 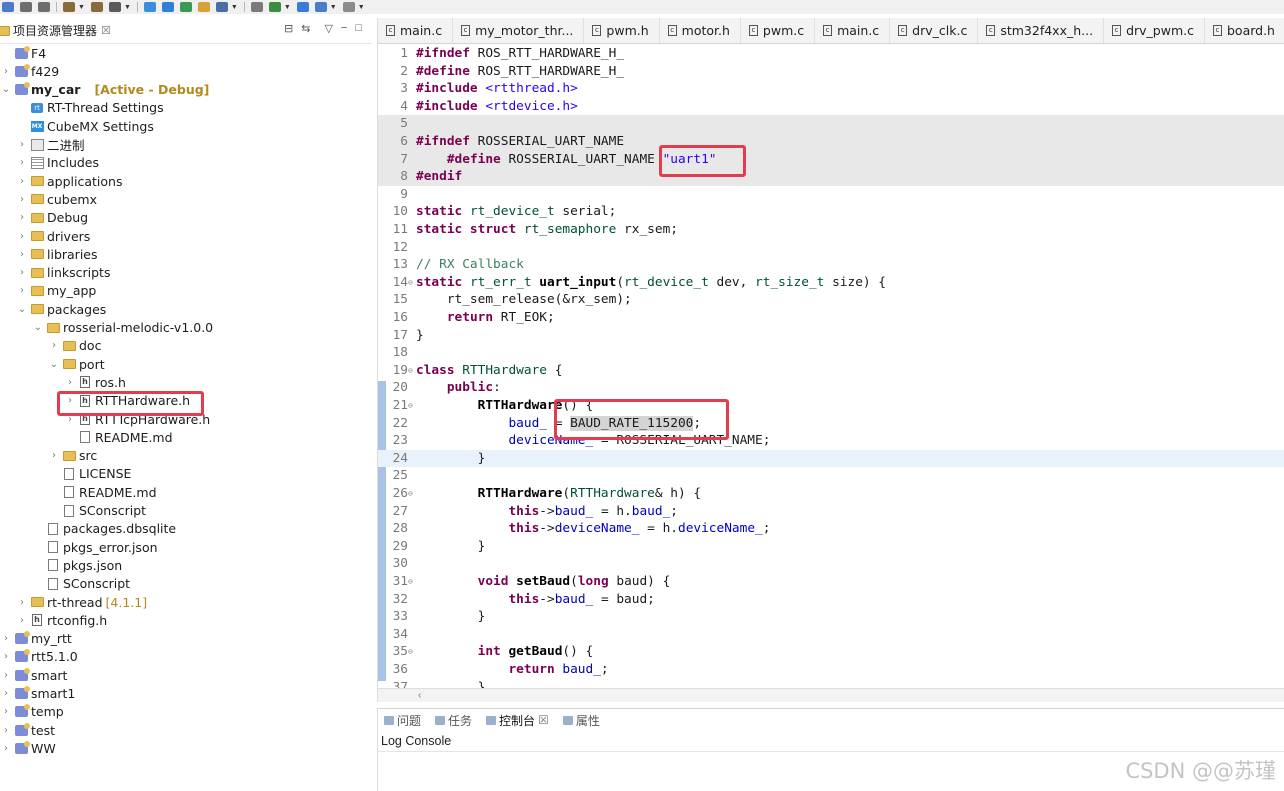 I want to click on forward-icon, so click(x=348, y=7).